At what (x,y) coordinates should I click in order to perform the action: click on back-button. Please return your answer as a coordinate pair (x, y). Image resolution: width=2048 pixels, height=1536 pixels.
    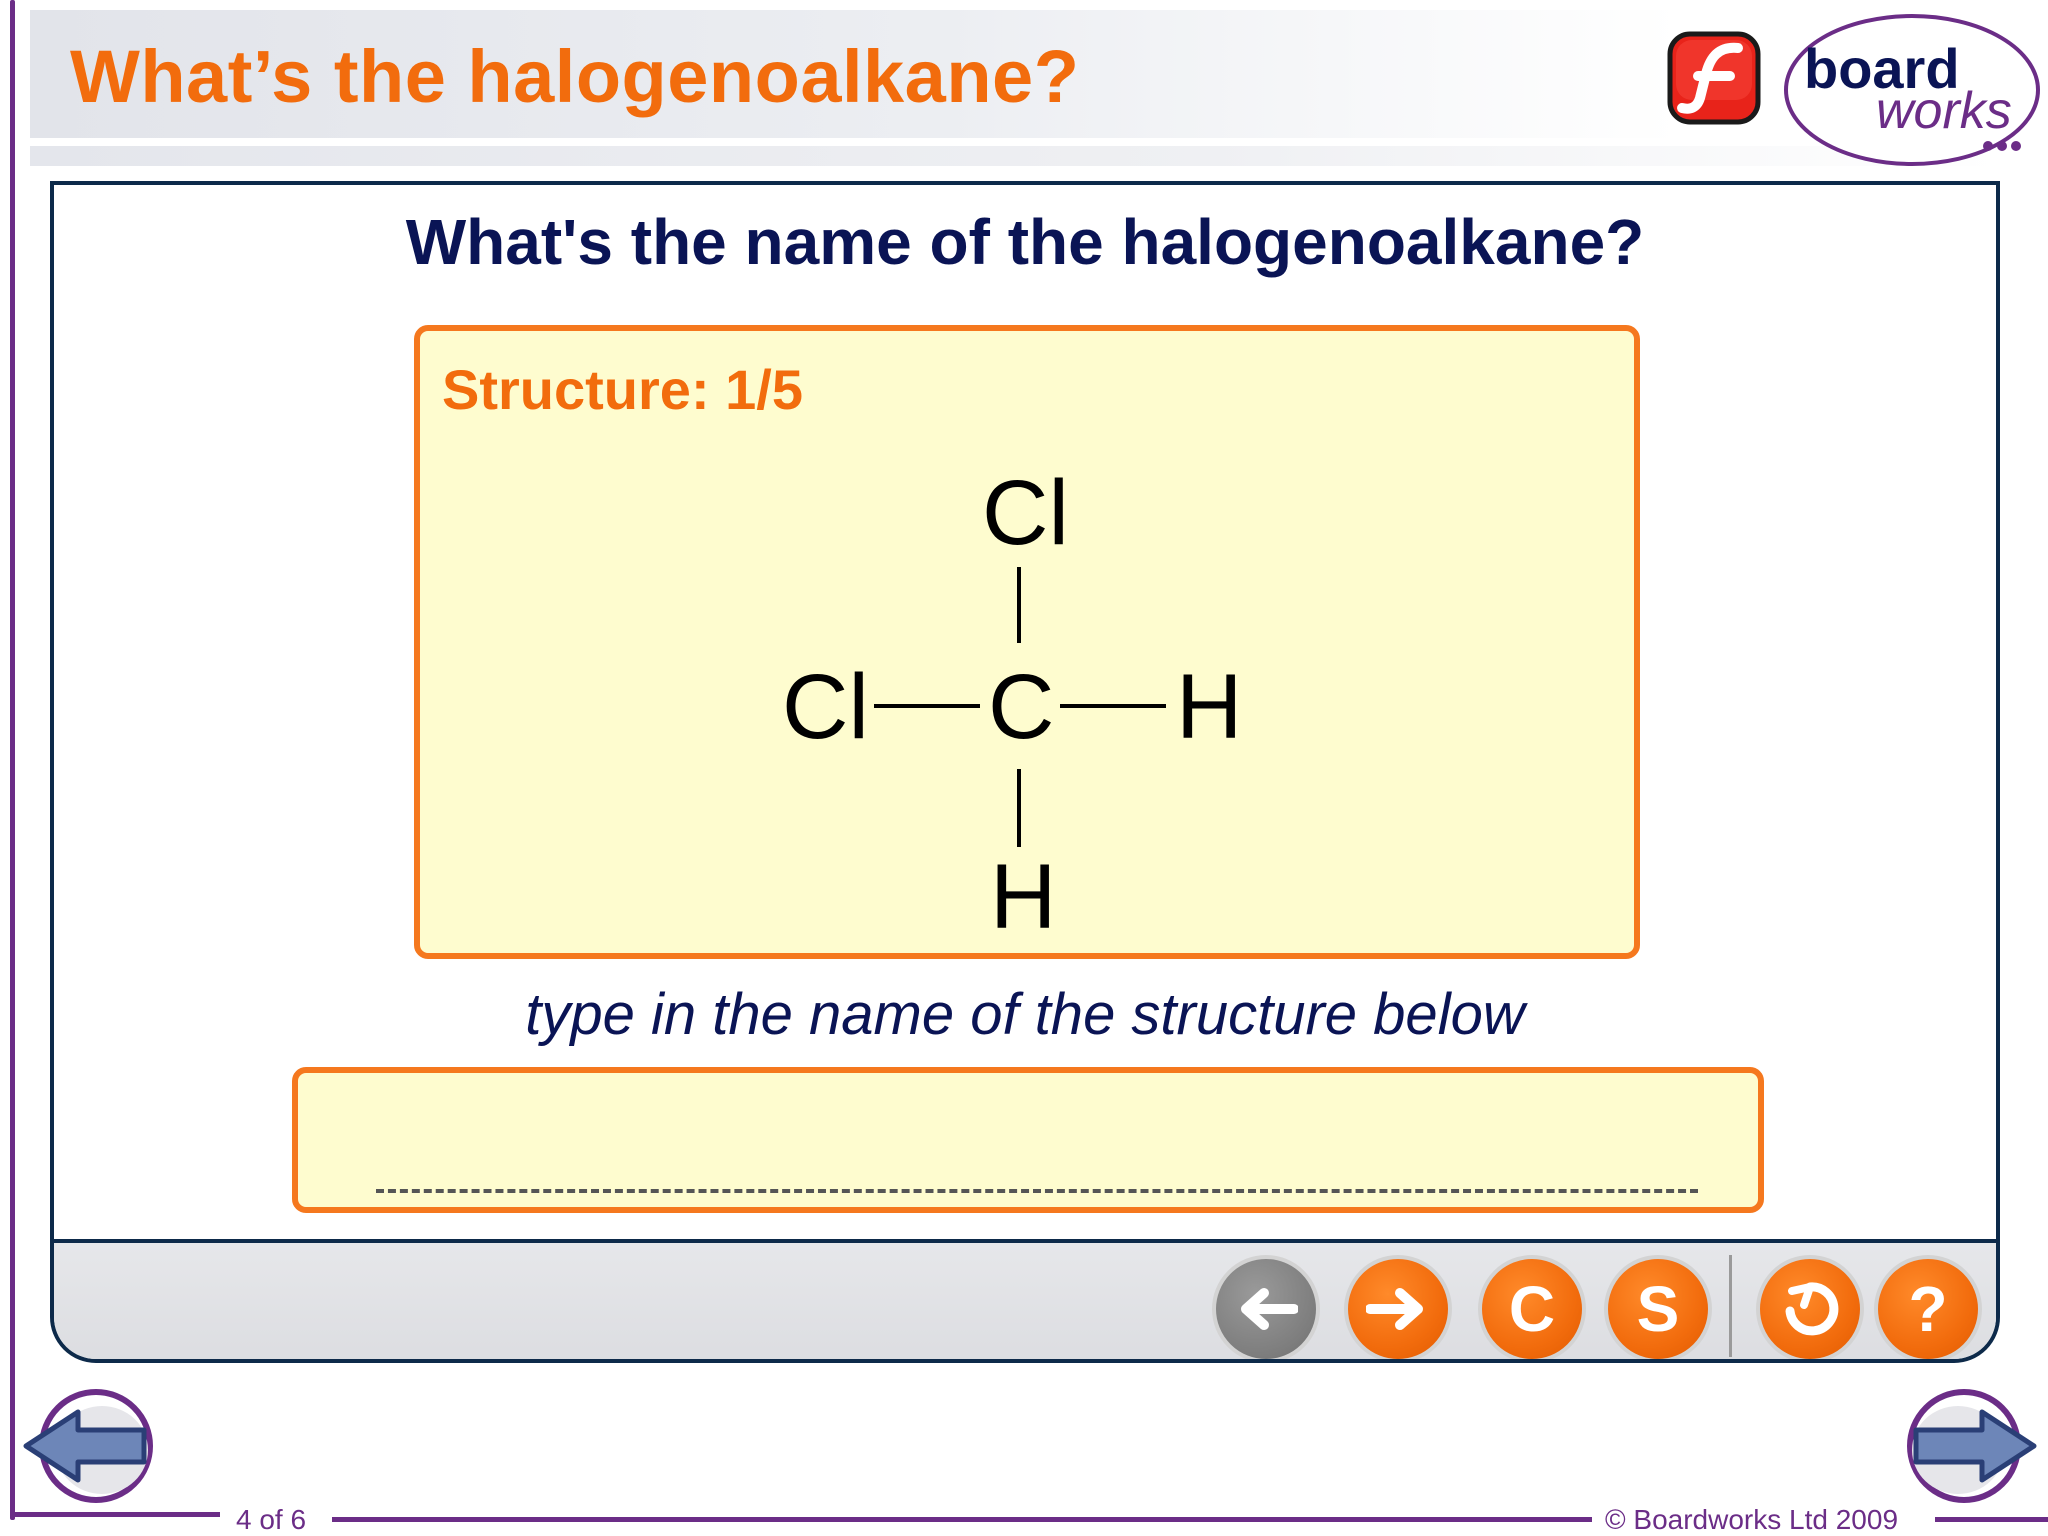
    Looking at the image, I should click on (1266, 1307).